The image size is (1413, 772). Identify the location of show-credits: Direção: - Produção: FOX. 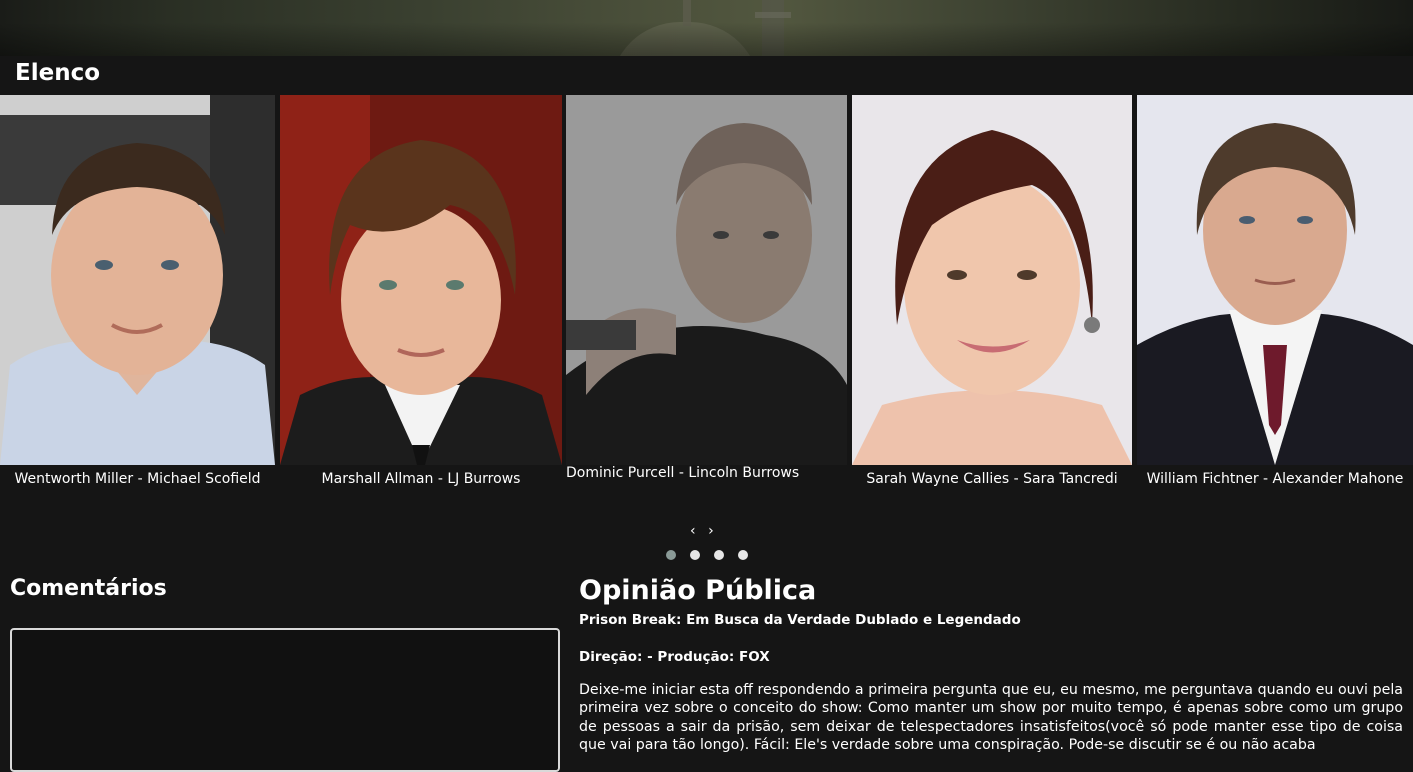
(674, 657).